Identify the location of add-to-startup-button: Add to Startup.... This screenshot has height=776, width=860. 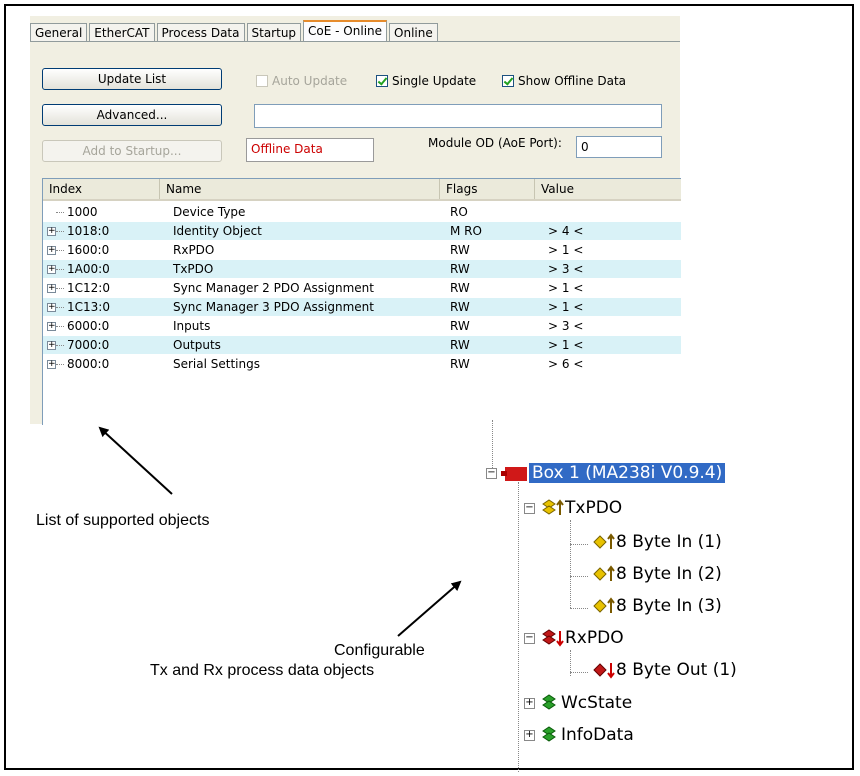
(132, 151).